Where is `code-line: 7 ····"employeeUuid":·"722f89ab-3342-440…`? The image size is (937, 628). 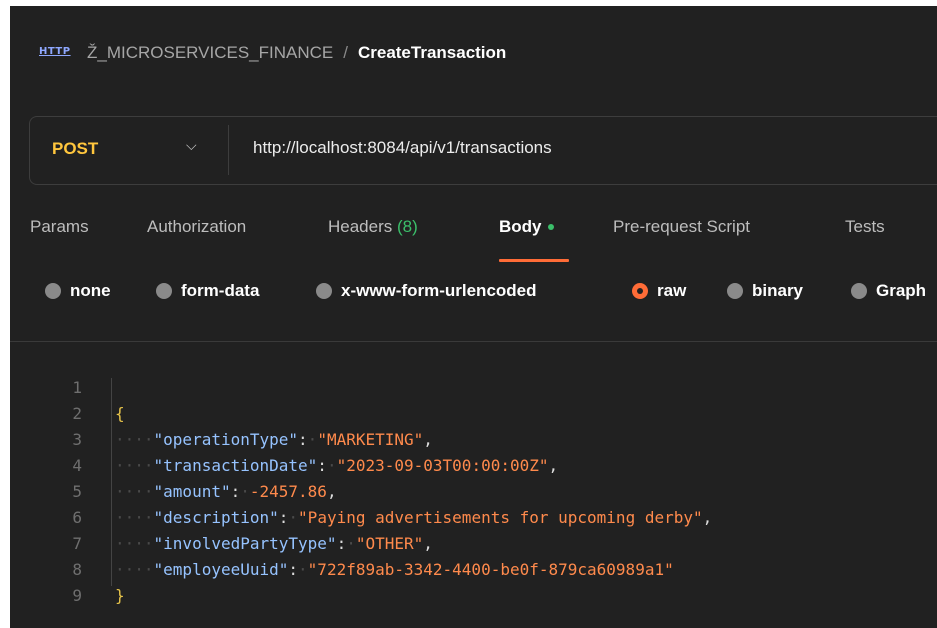
code-line: 7 ····"employeeUuid":·"722f89ab-3342-440… is located at coordinates (341, 542).